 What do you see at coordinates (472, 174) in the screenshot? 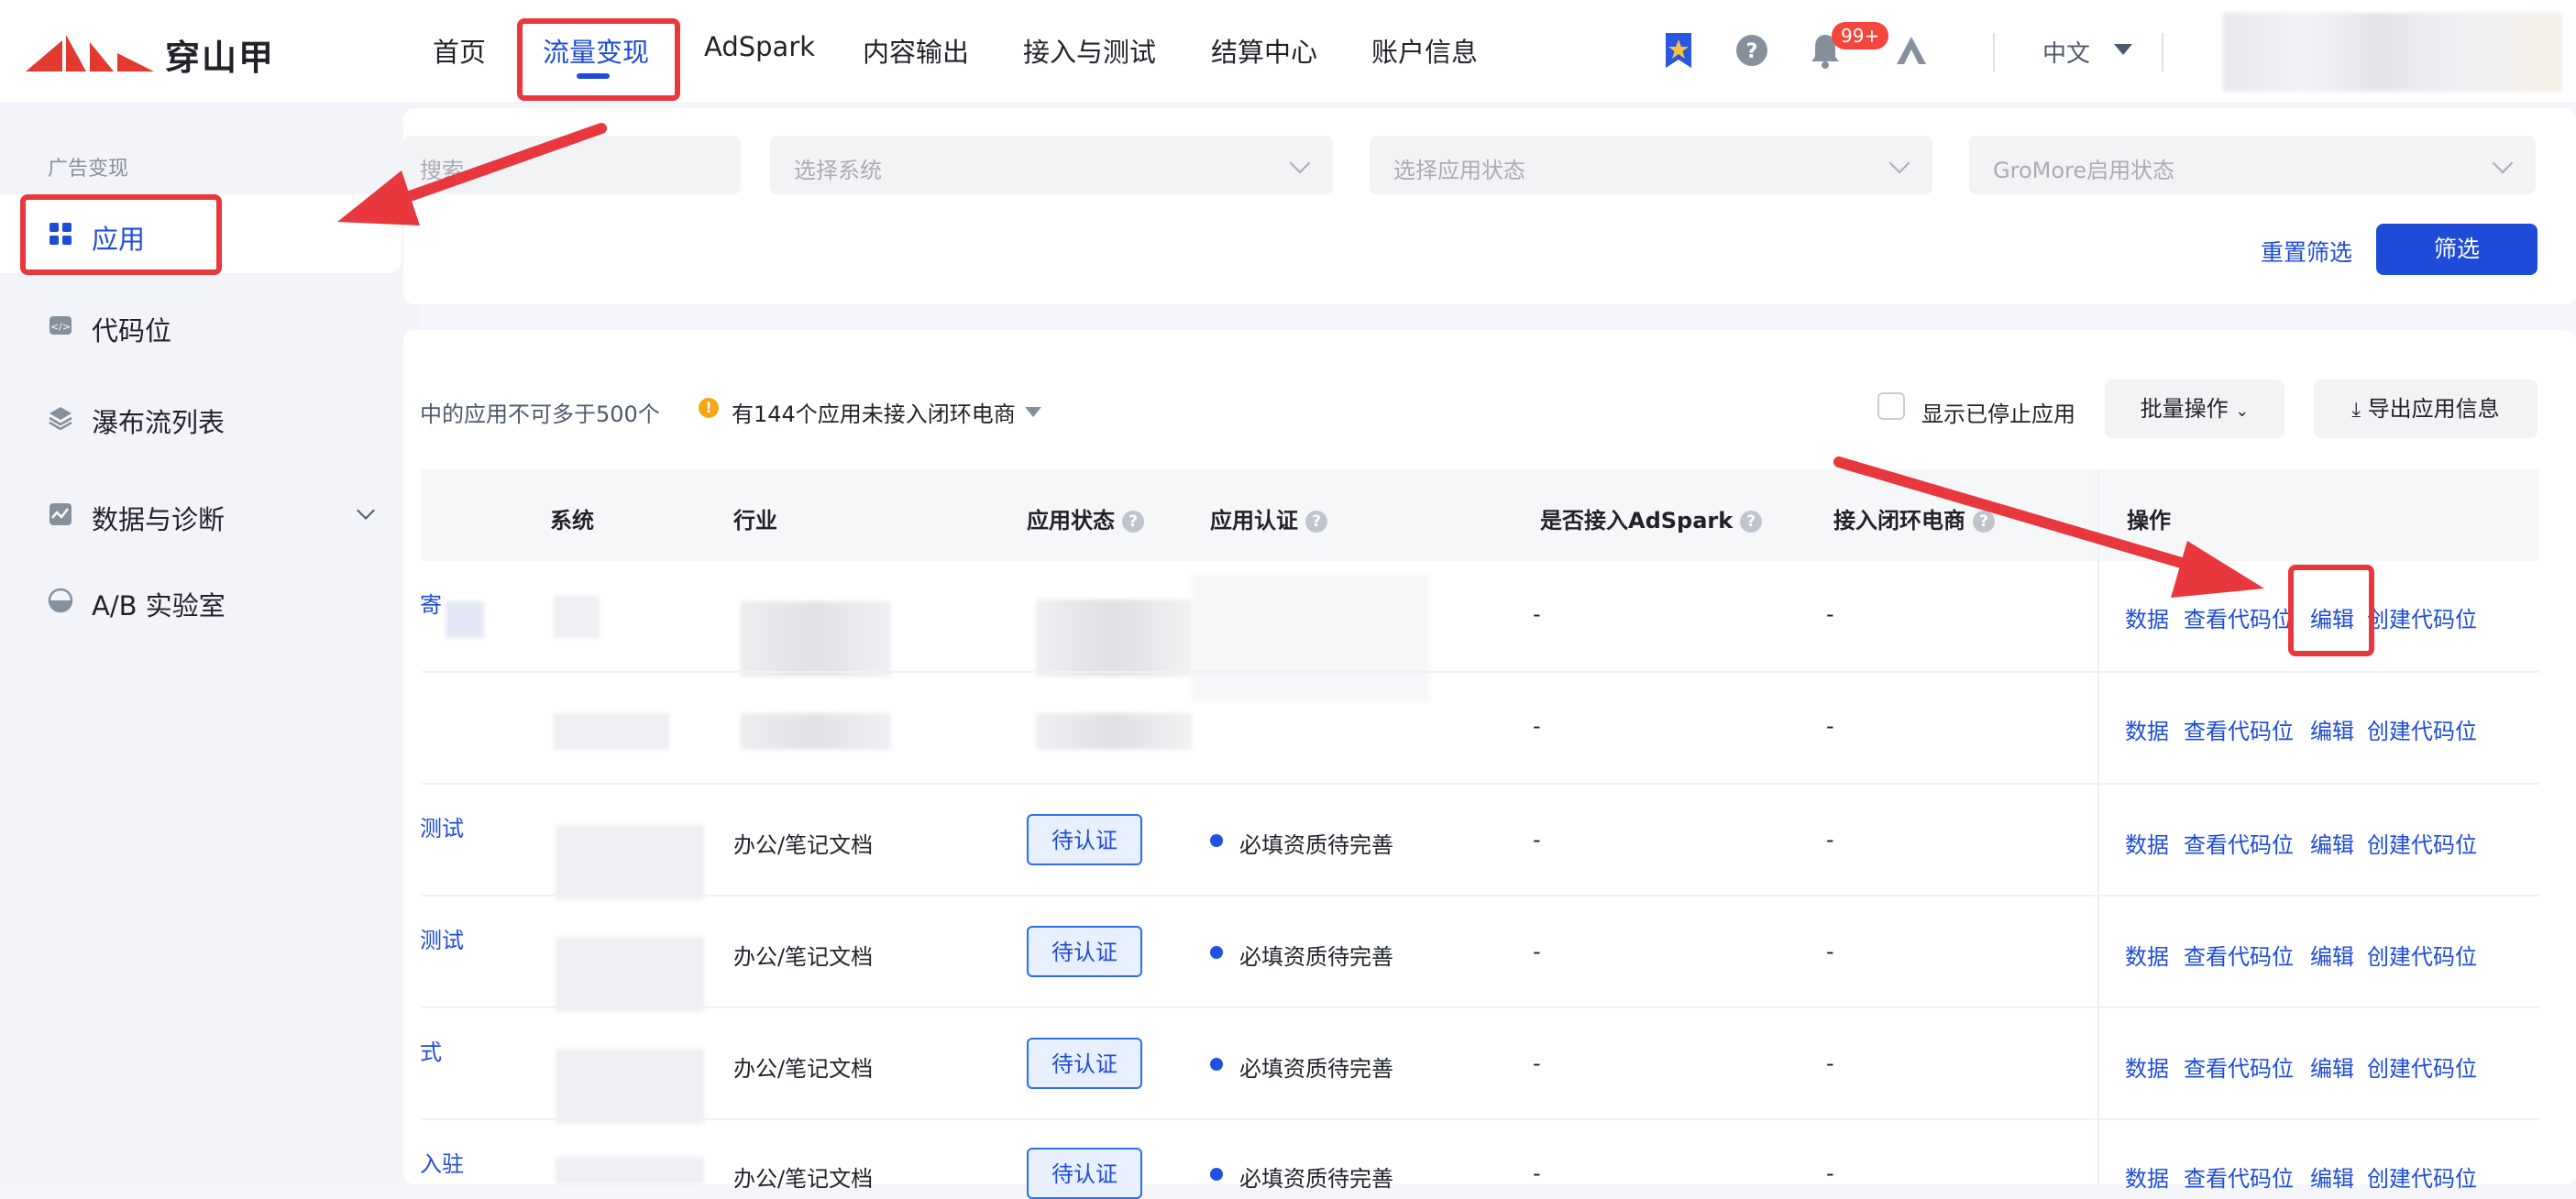
I see `arrow-to-sidebar` at bounding box center [472, 174].